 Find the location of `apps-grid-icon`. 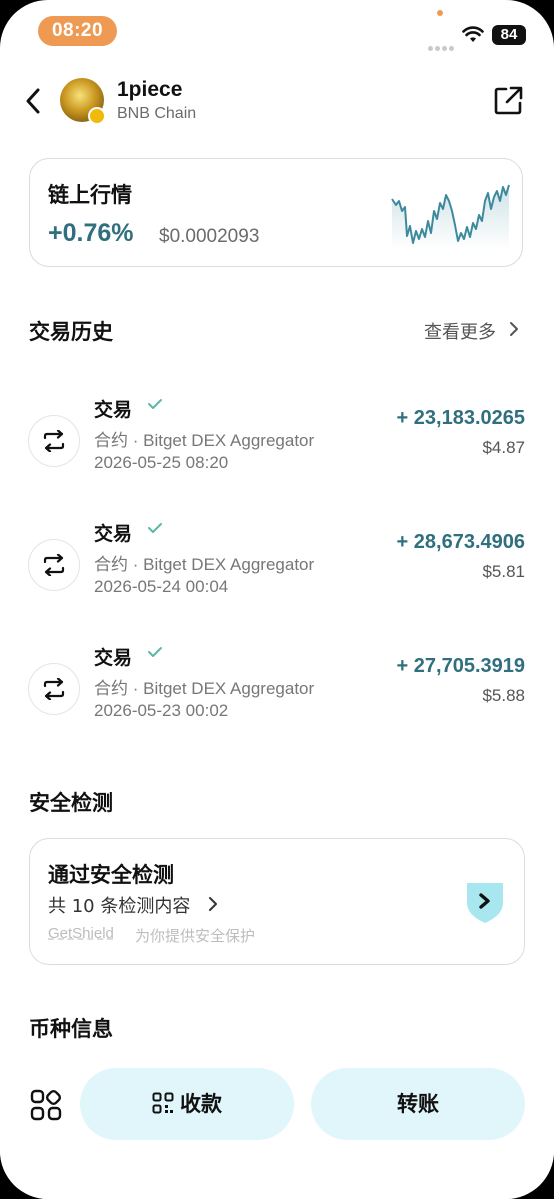

apps-grid-icon is located at coordinates (46, 1105).